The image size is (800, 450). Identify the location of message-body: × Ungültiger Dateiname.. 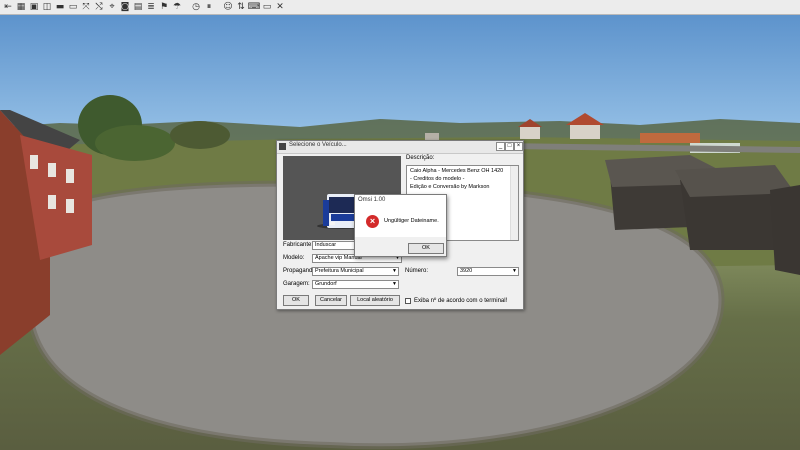
(400, 222).